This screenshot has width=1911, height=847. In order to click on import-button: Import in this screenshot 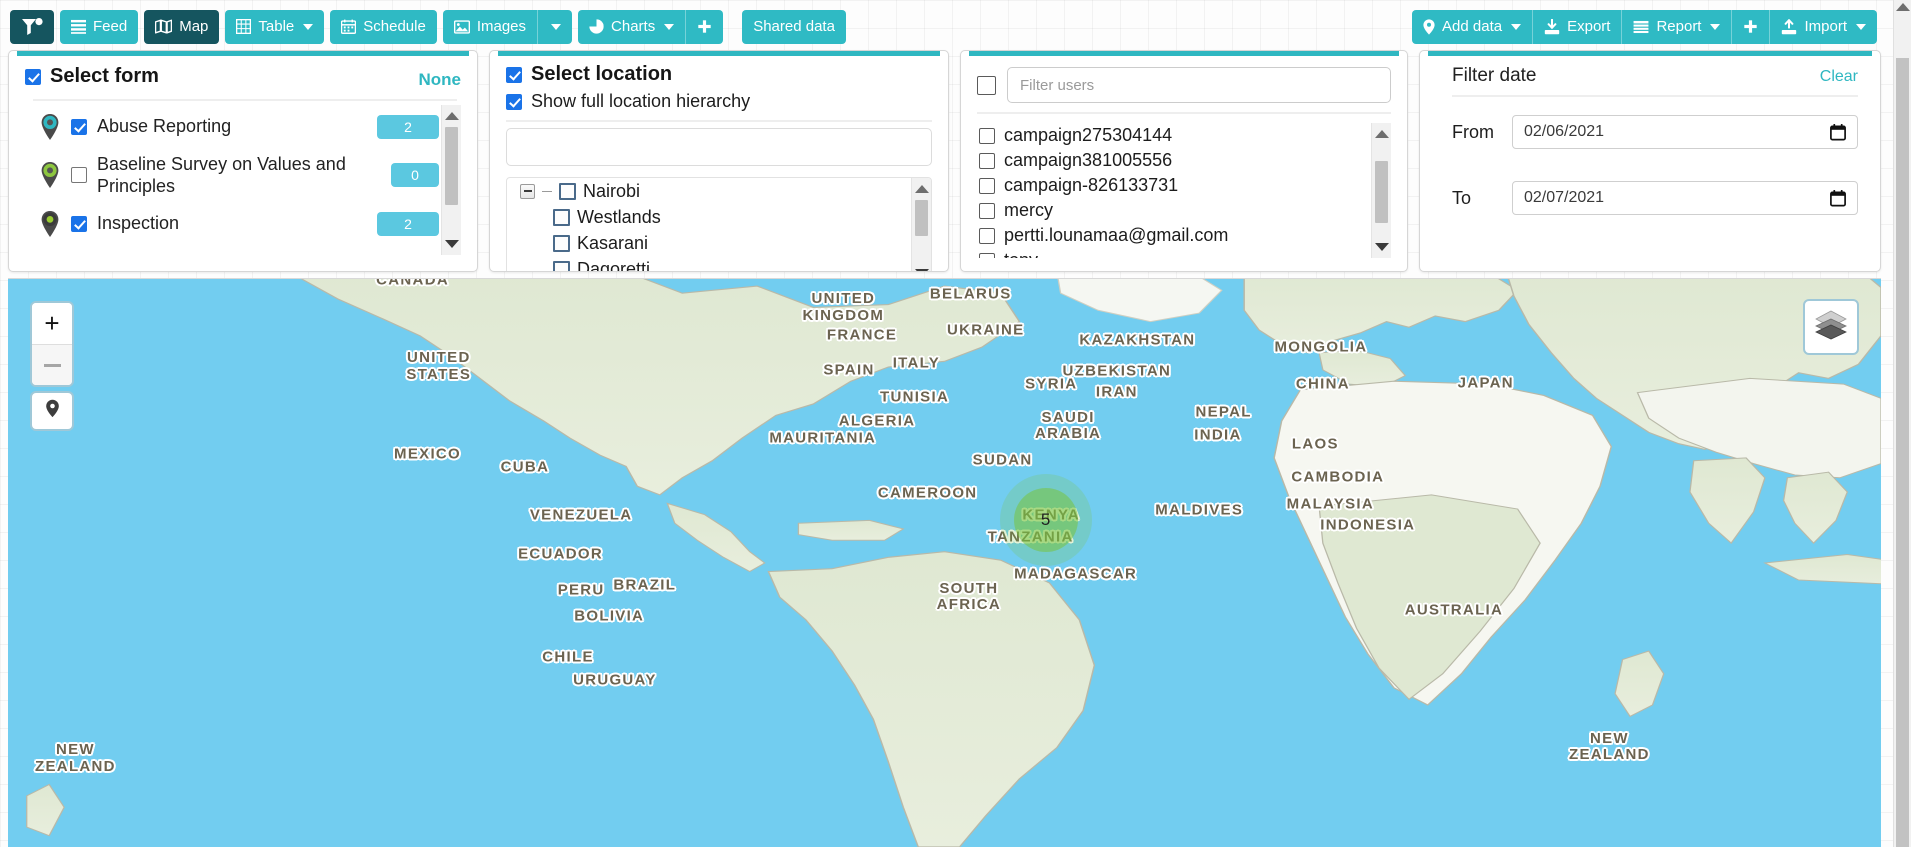, I will do `click(1823, 26)`.